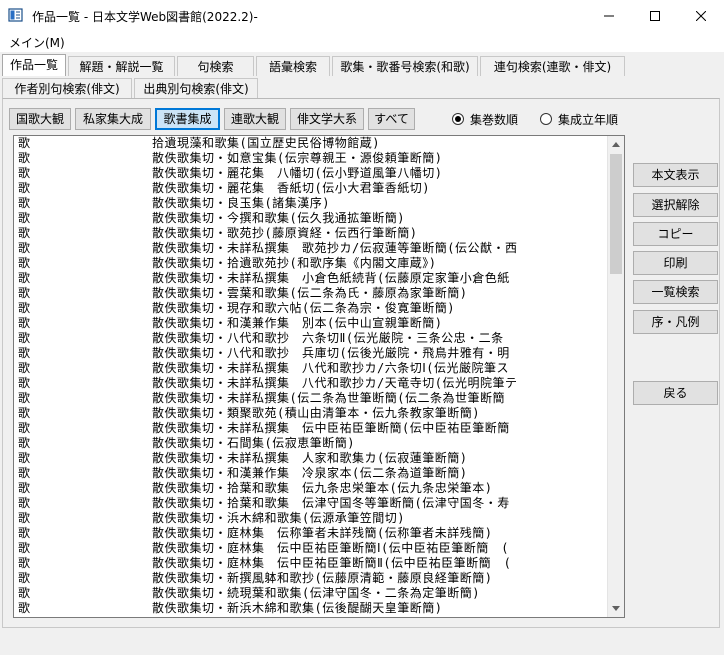 The image size is (724, 655). What do you see at coordinates (187, 119) in the screenshot?
I see `filter-kasho-shusei-button: 歌書集成` at bounding box center [187, 119].